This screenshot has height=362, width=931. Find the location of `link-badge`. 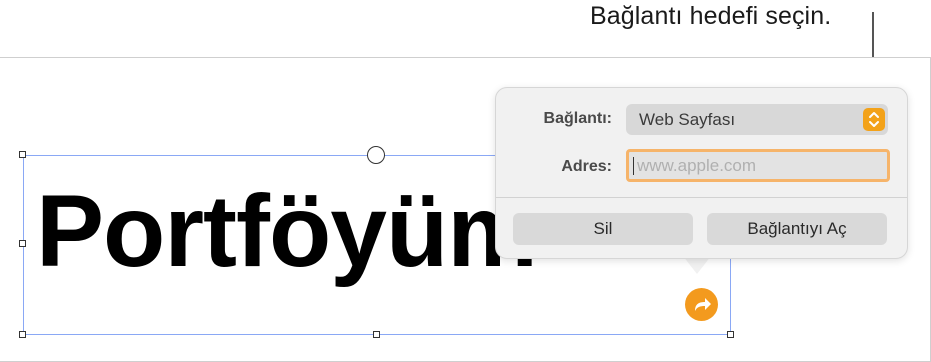

link-badge is located at coordinates (701, 304).